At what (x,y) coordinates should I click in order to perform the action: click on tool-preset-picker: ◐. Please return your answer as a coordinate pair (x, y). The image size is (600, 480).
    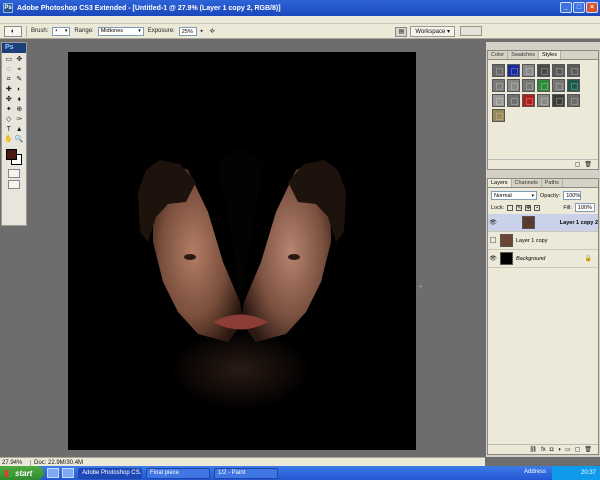
    Looking at the image, I should click on (13, 31).